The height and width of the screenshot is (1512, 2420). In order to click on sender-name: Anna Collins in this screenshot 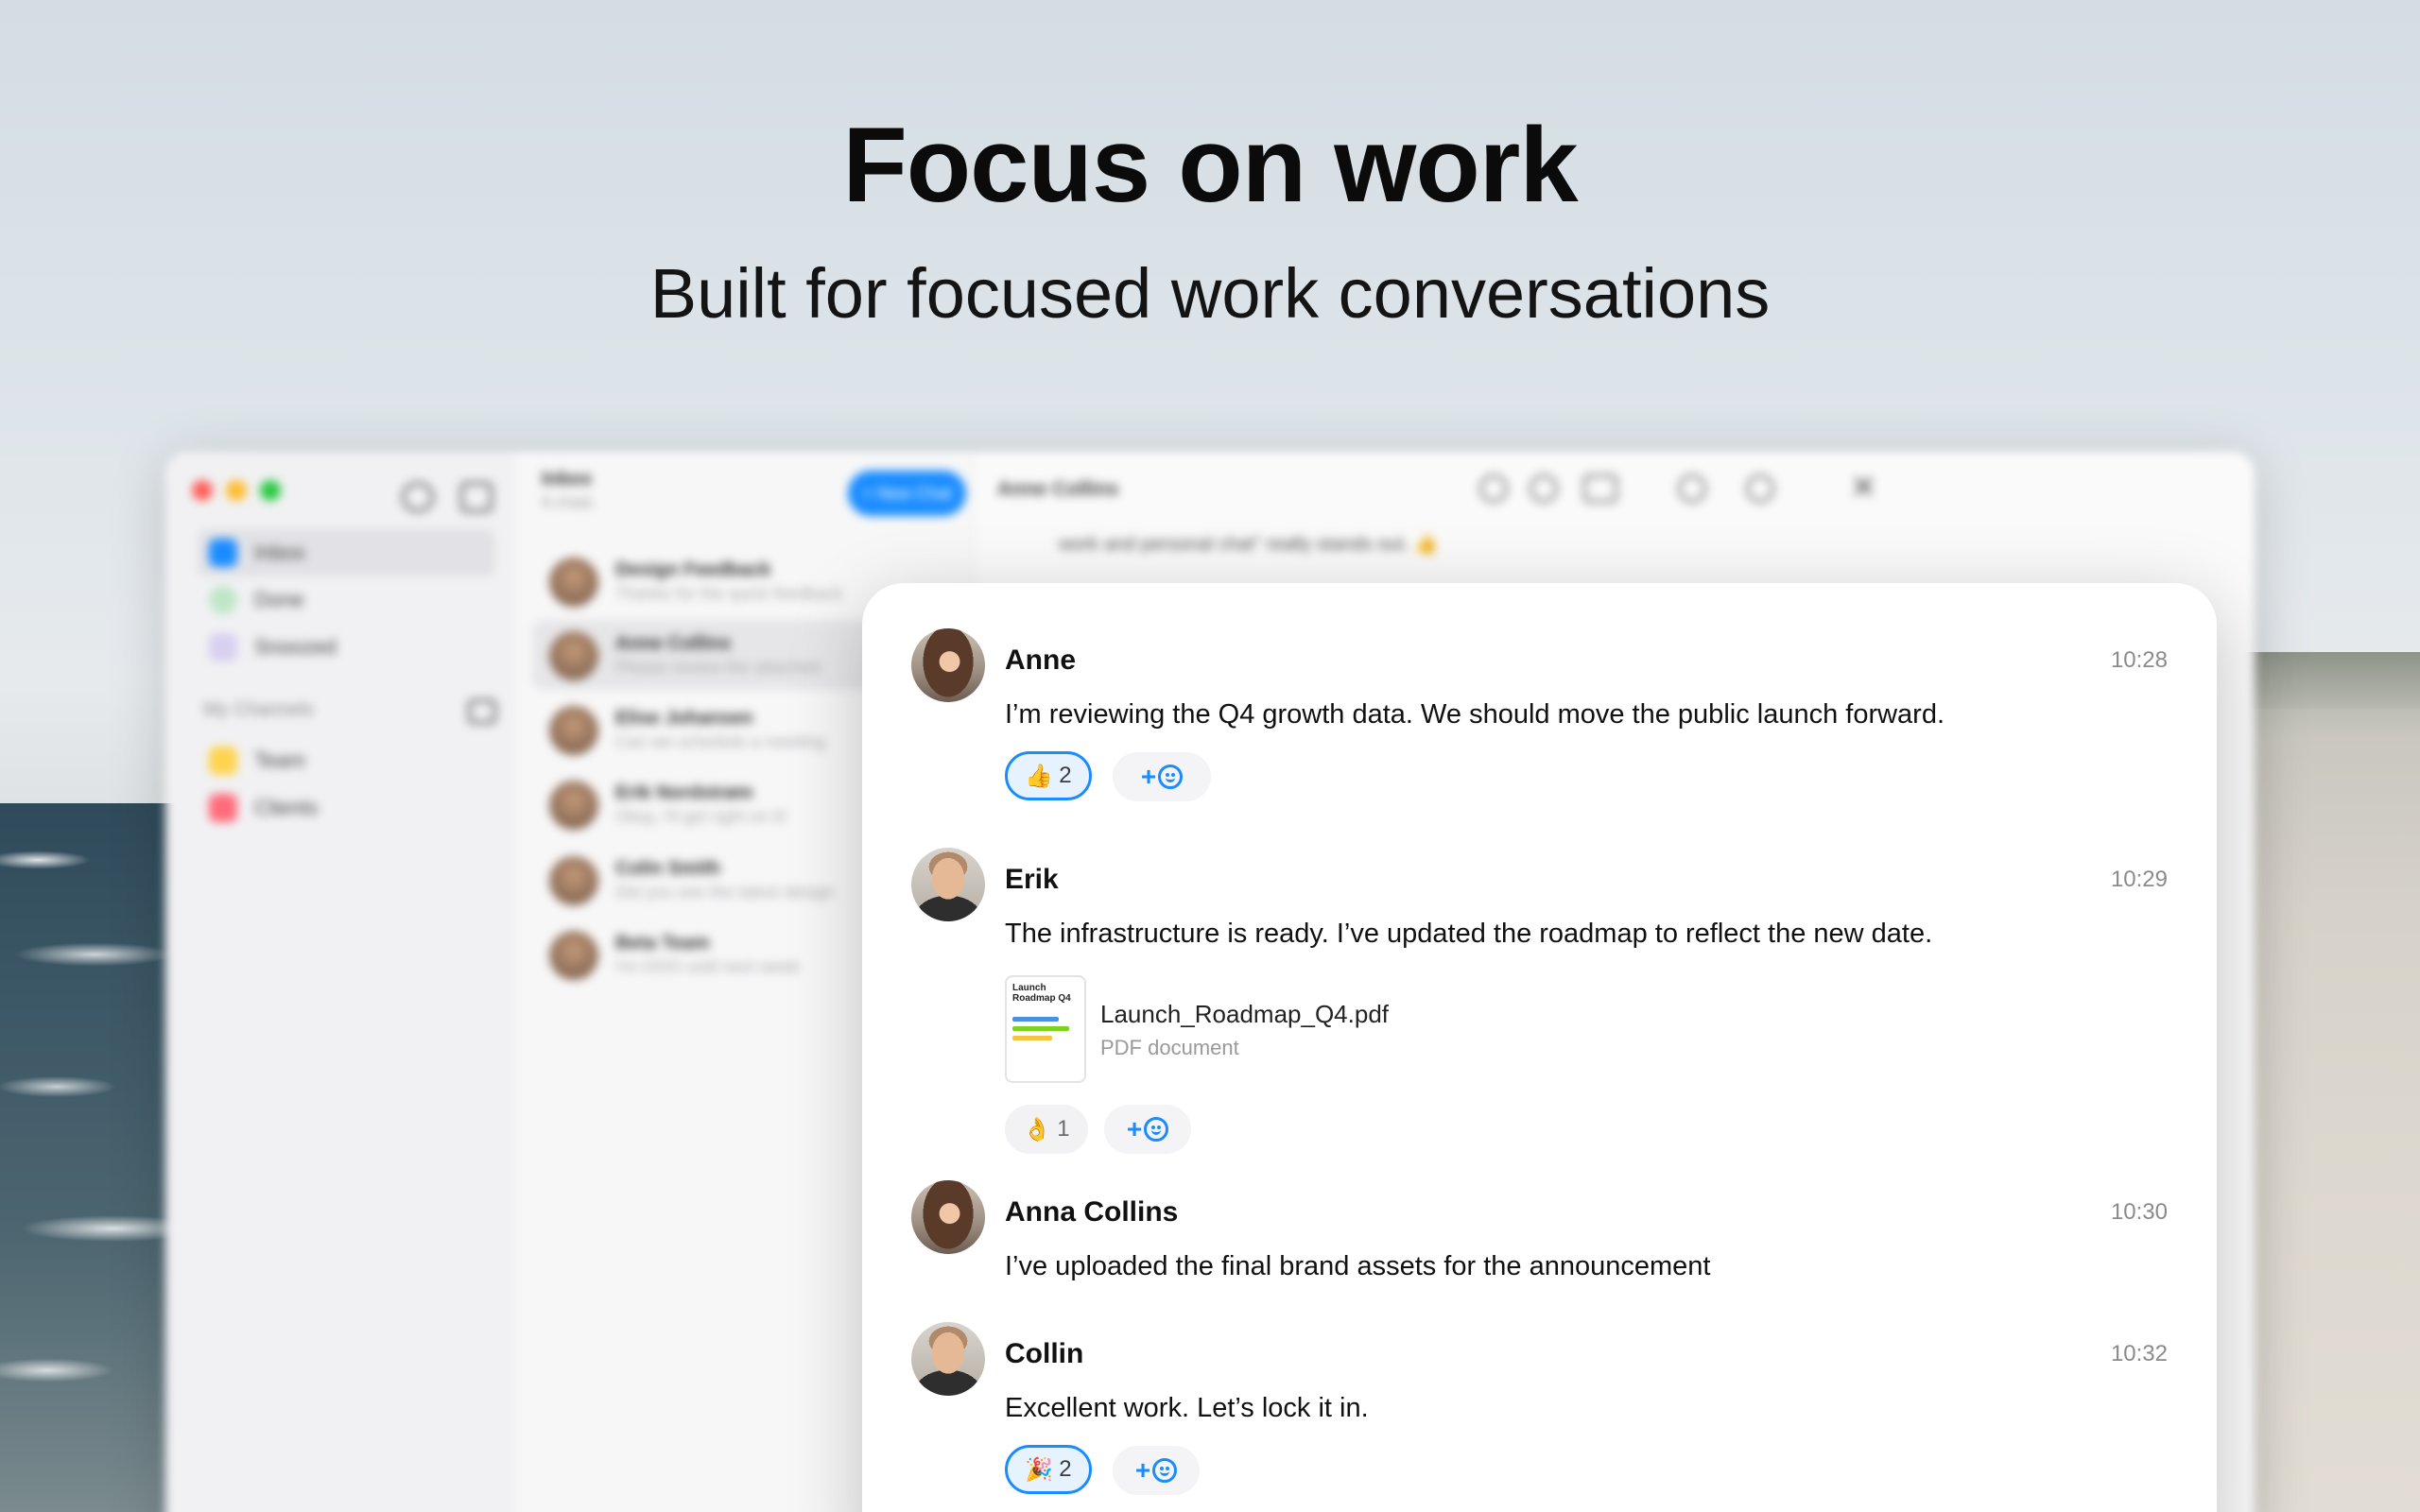, I will do `click(1092, 1212)`.